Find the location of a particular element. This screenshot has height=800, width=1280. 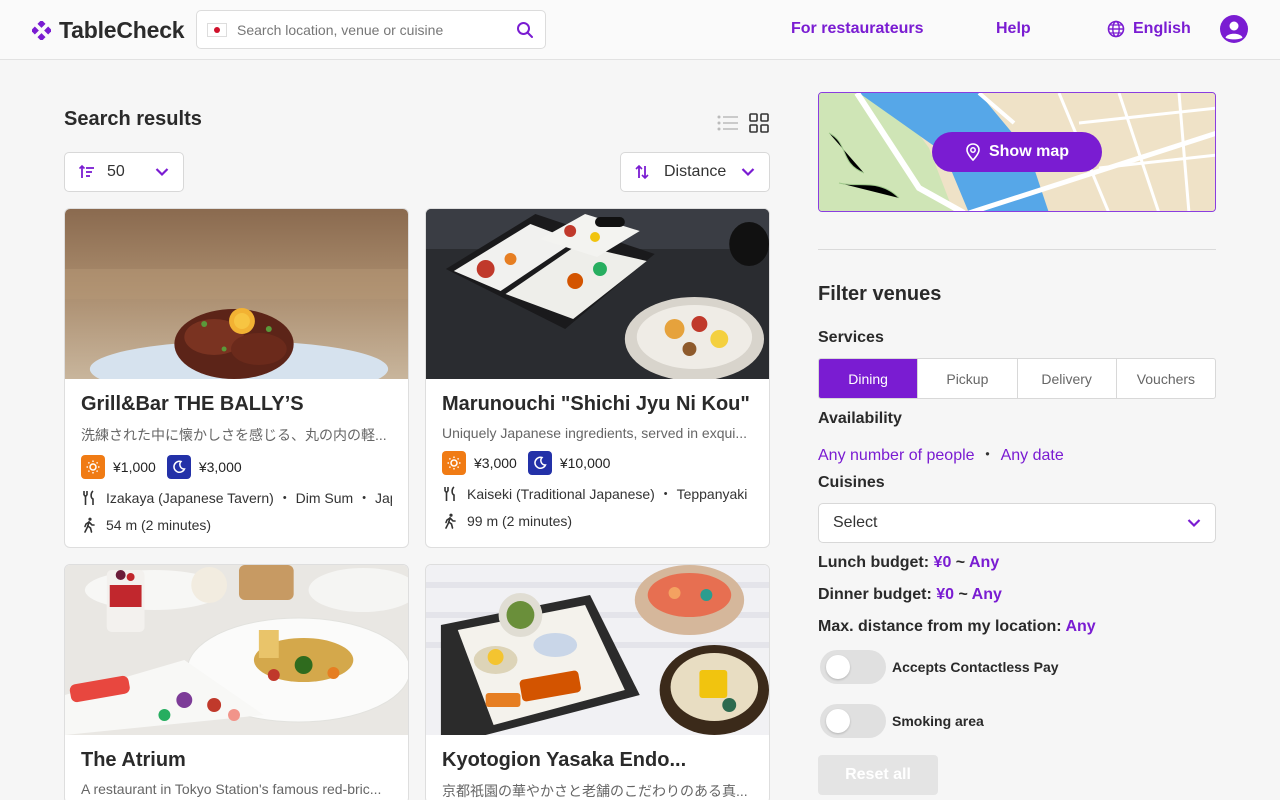

service-tab-pickup: Pickup is located at coordinates (966, 378).